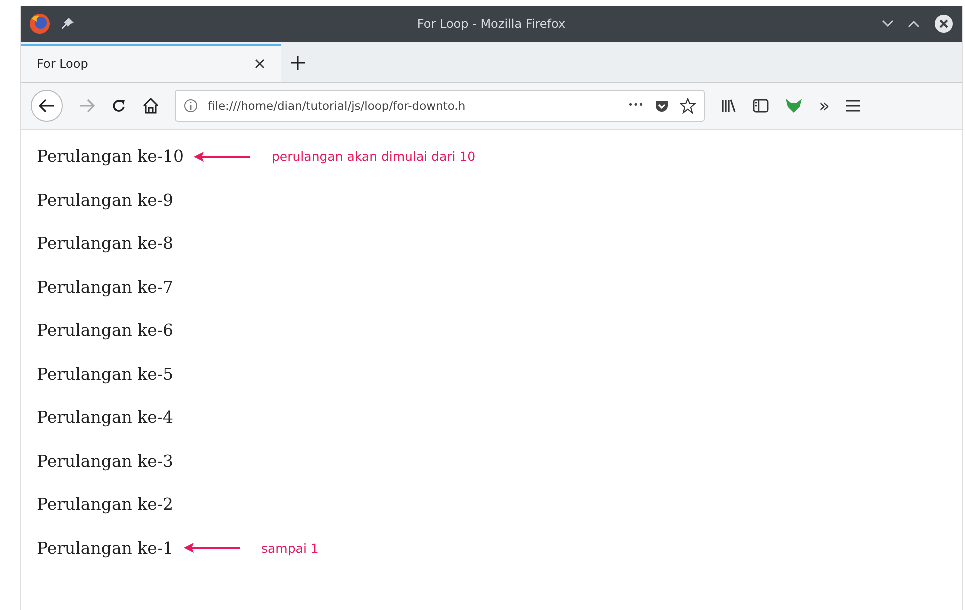  I want to click on reload-icon, so click(119, 106).